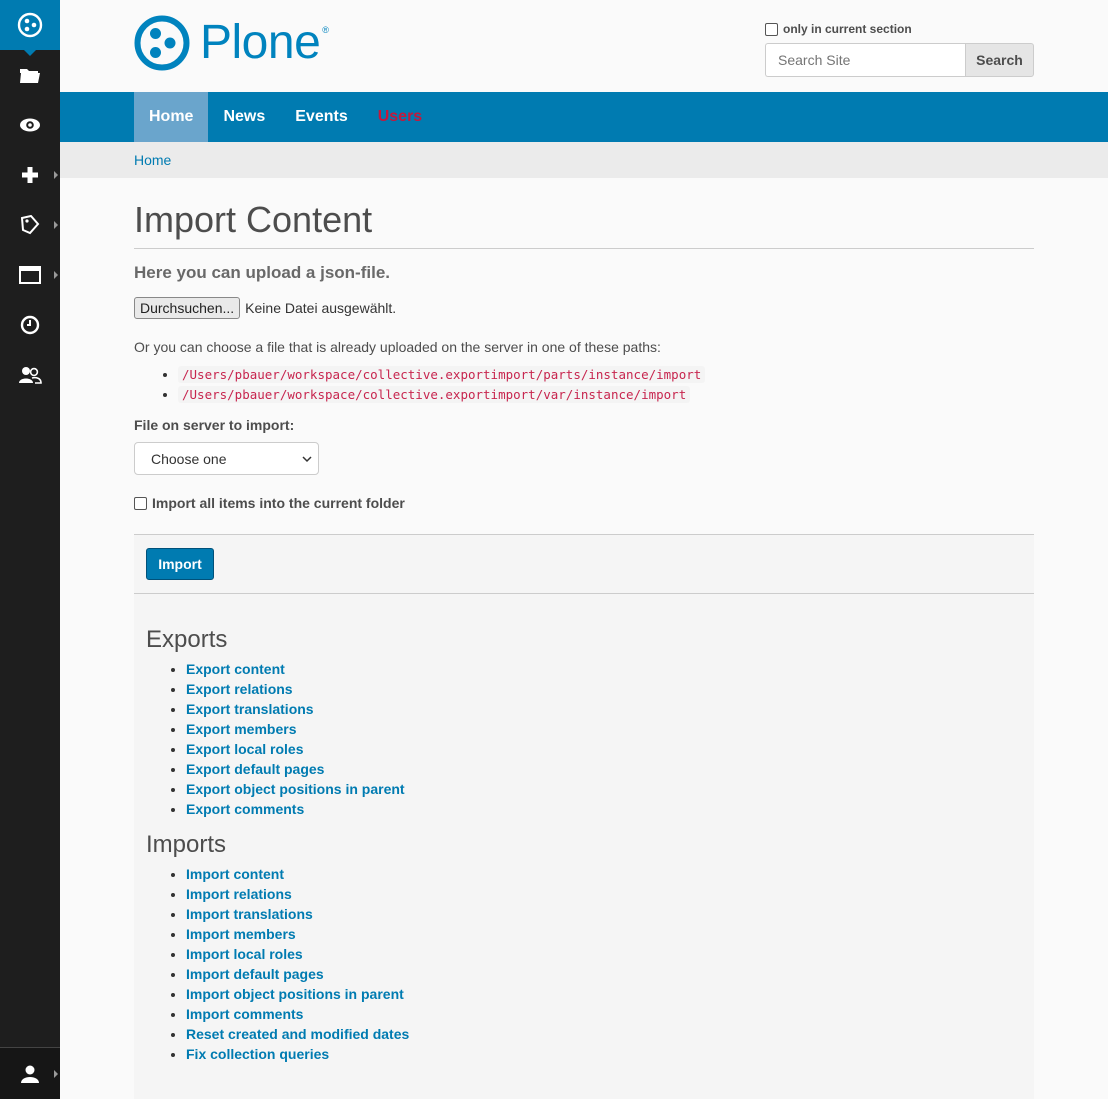 The height and width of the screenshot is (1099, 1108). Describe the element at coordinates (847, 29) in the screenshot. I see `only-current-section-label: only in current section` at that location.